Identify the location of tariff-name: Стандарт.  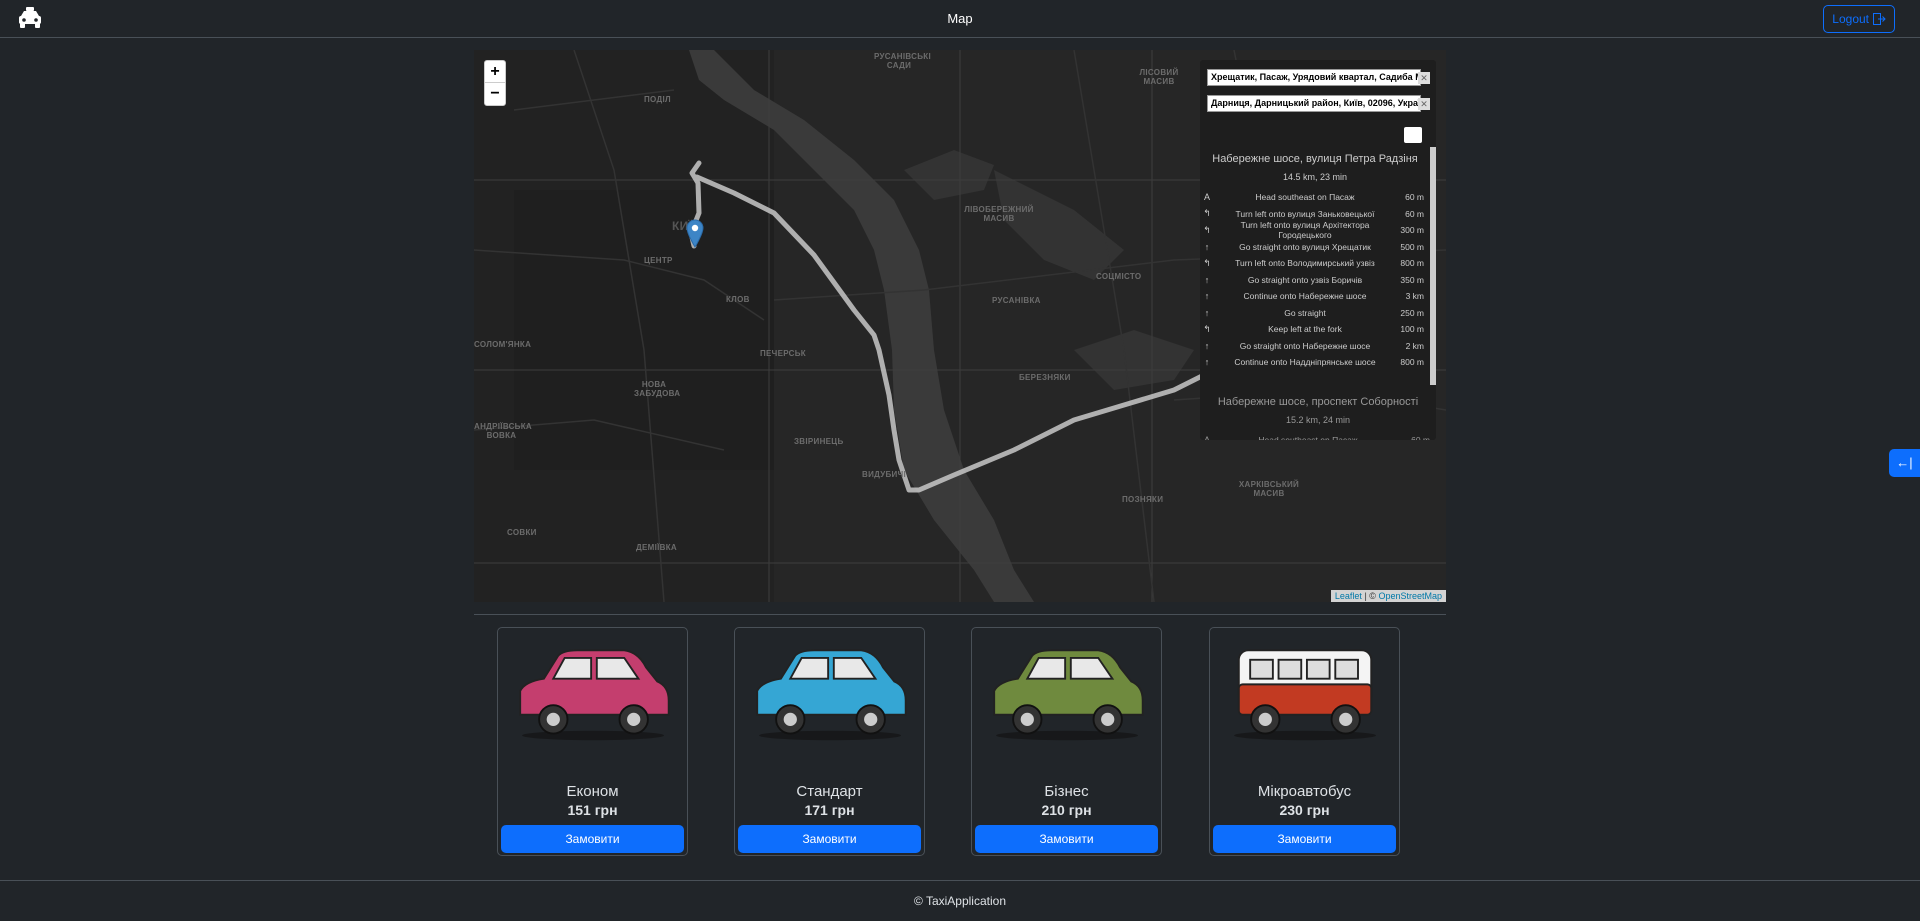
(829, 791).